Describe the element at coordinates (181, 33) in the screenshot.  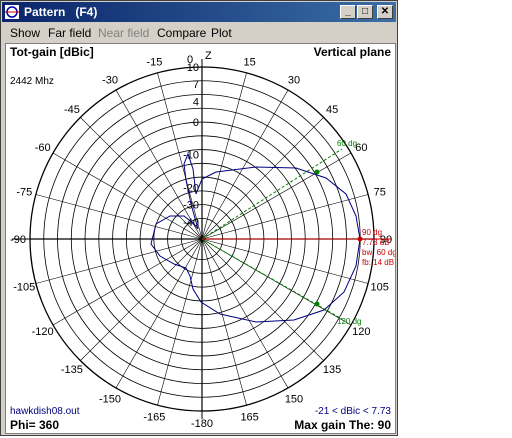
I see `menu-compare: Compare` at that location.